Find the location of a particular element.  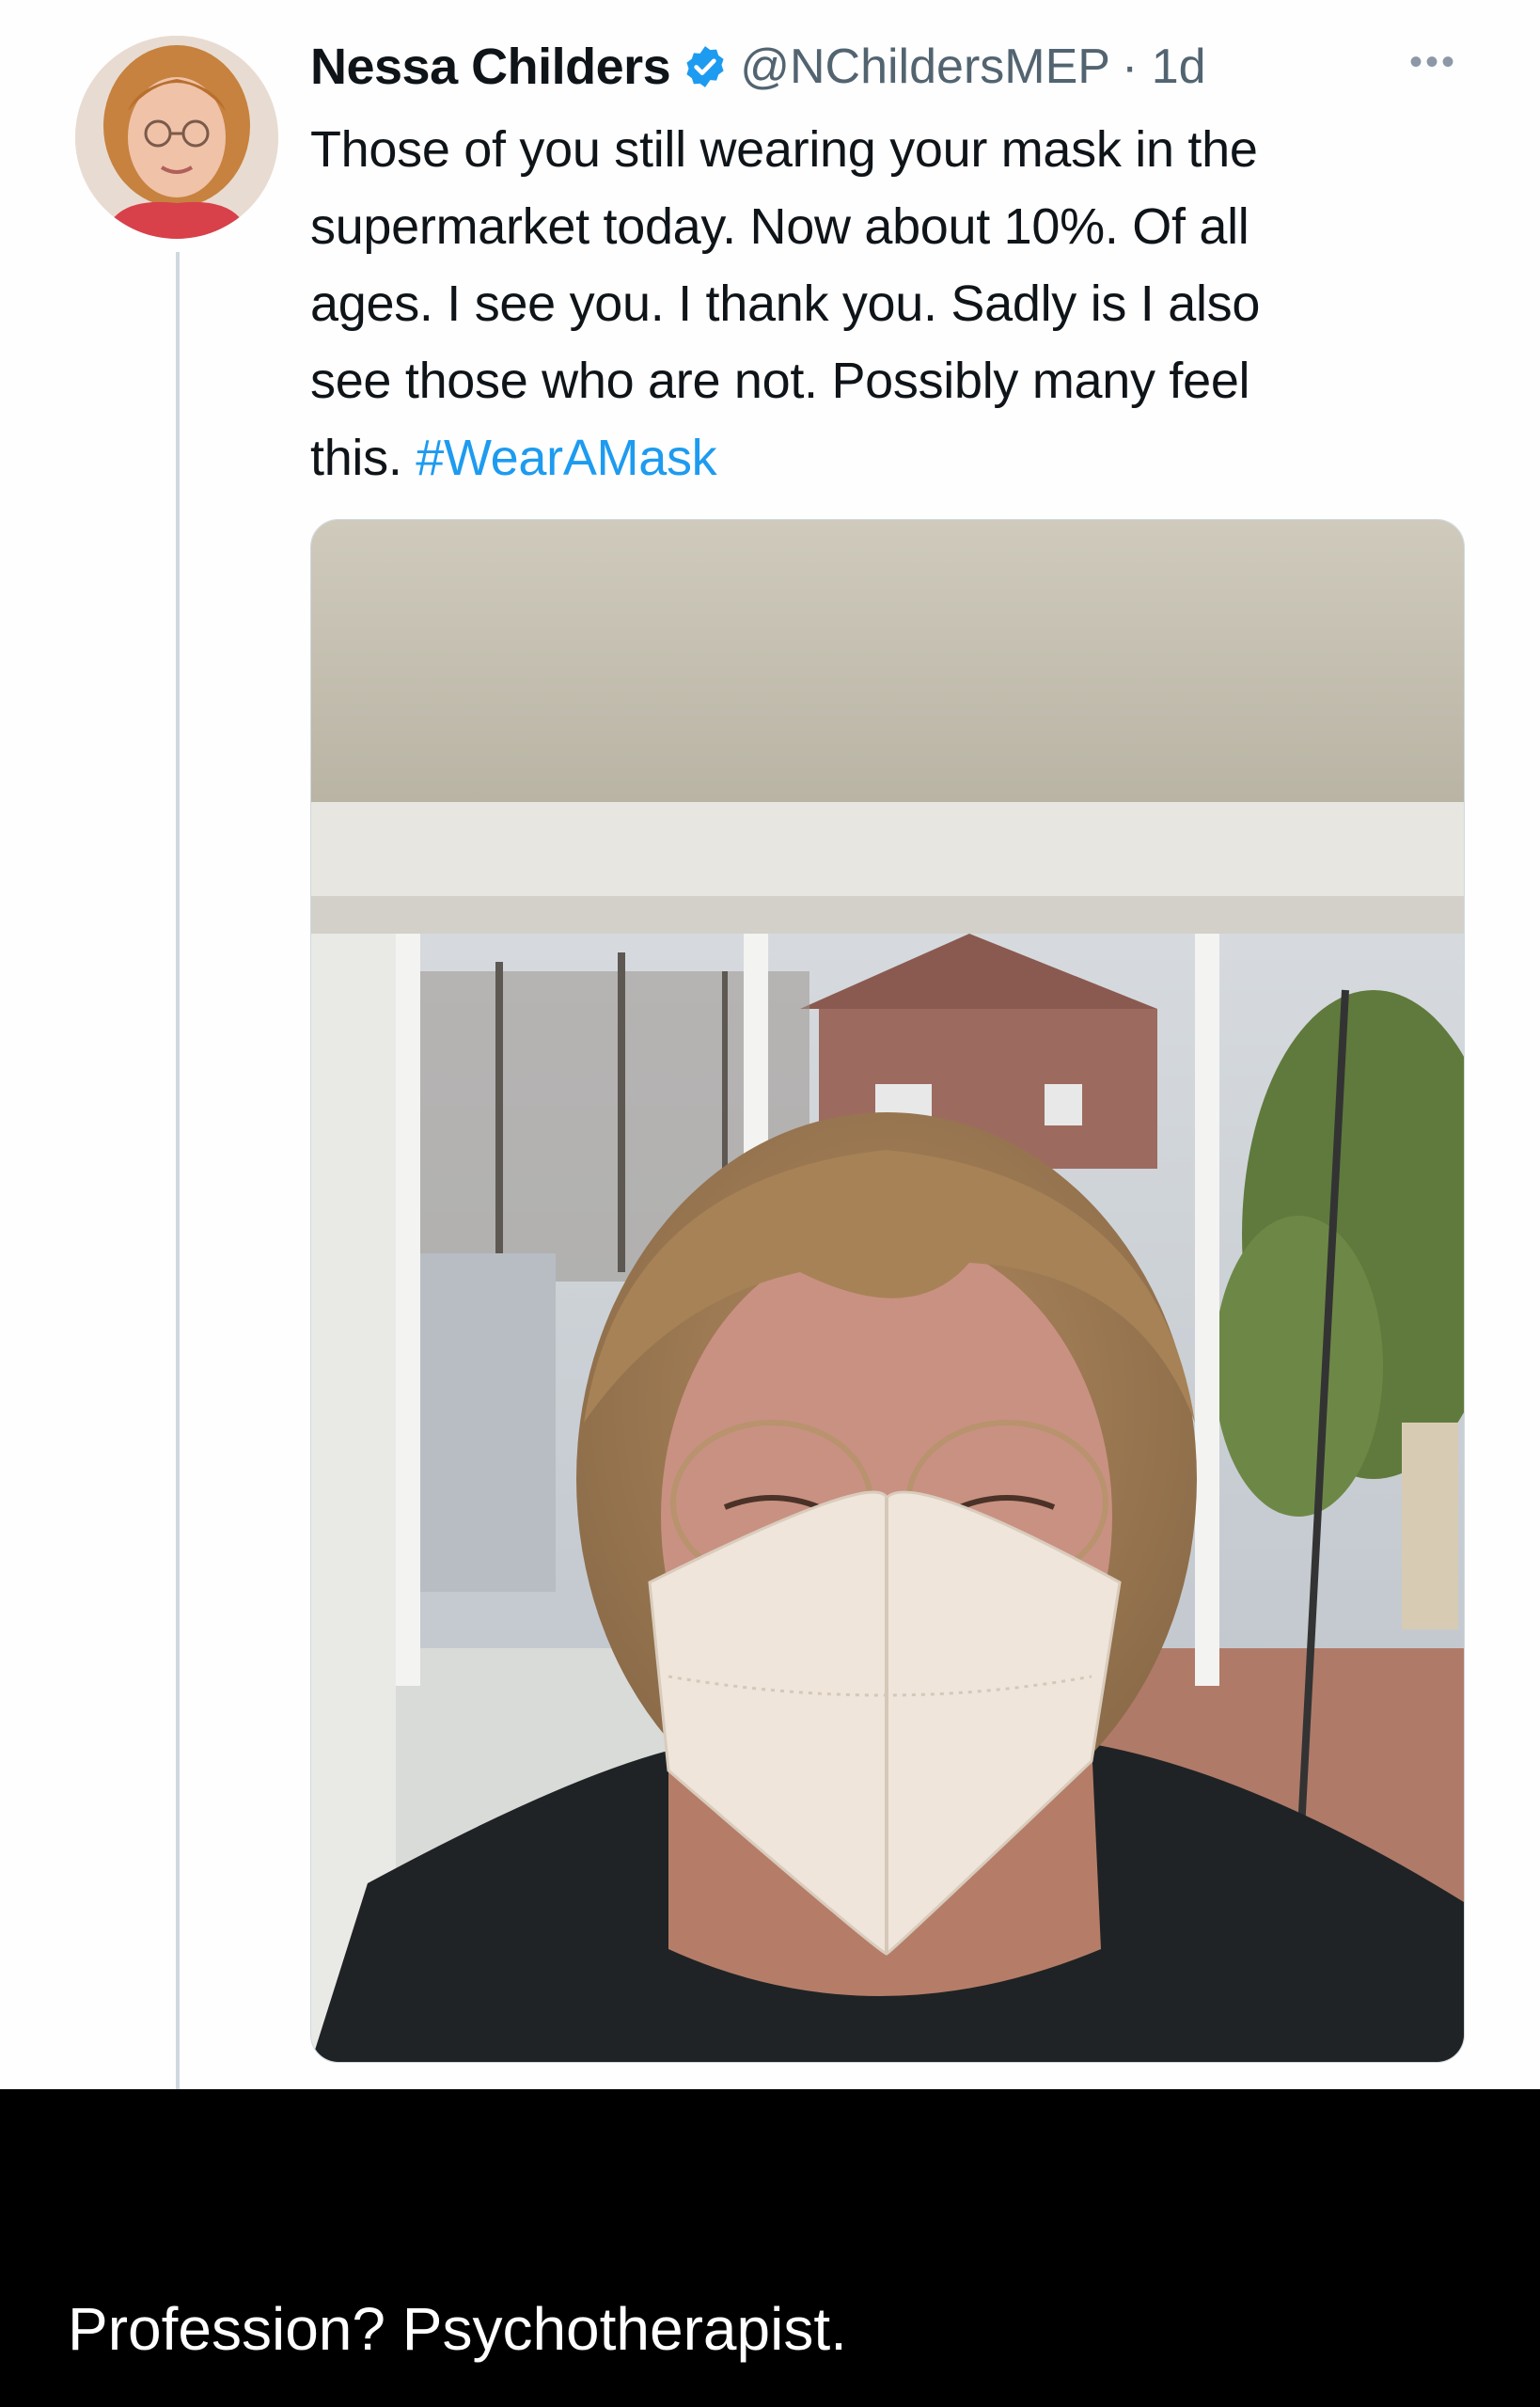

tweet-header: Nessa Childers @NChildersMEP · 1d is located at coordinates (758, 67).